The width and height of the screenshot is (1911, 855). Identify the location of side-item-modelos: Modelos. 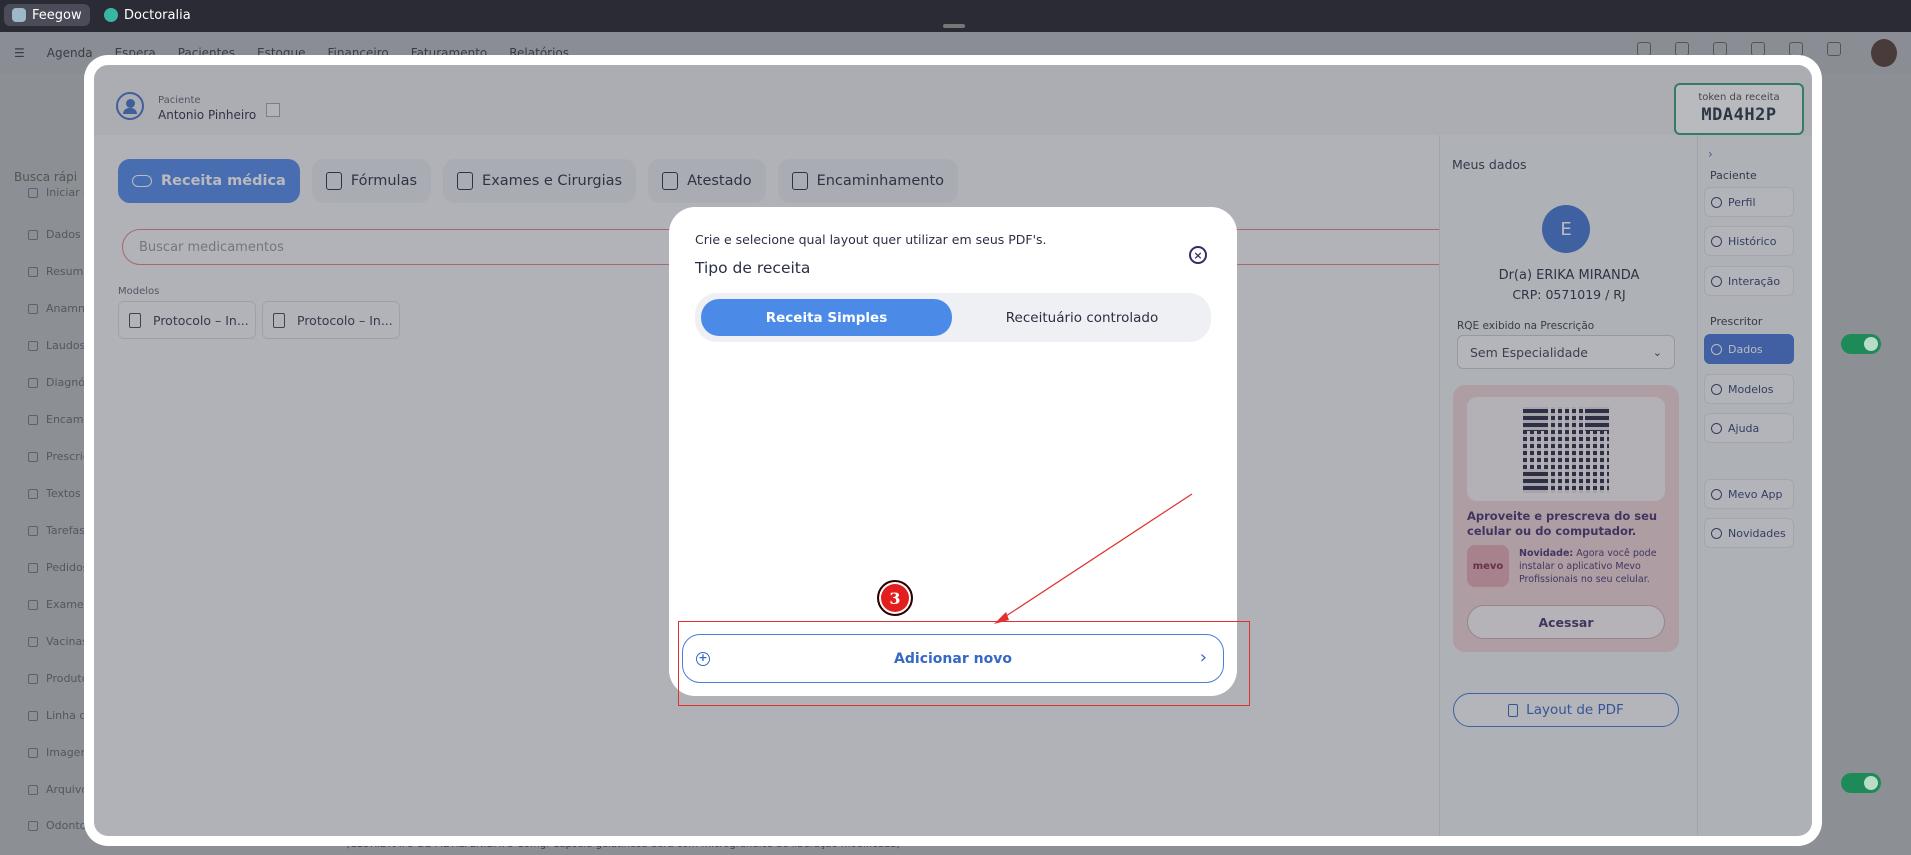
(1749, 389).